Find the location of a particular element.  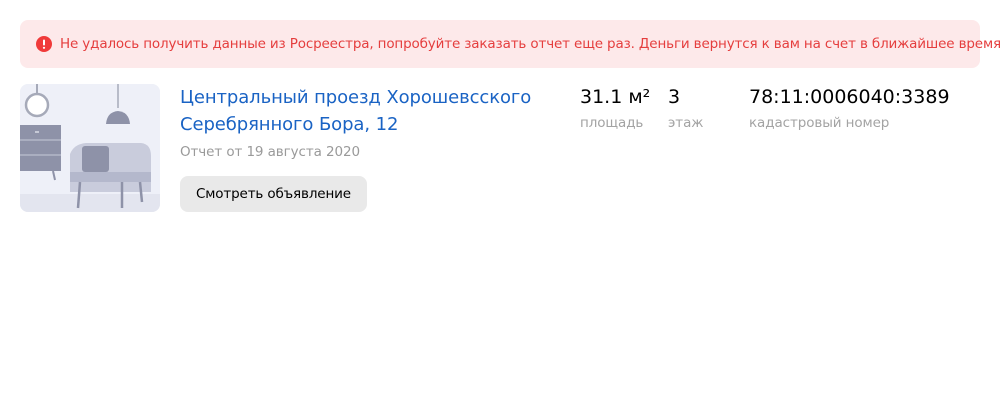

area-stat: 31.1 м² площадь is located at coordinates (615, 107).